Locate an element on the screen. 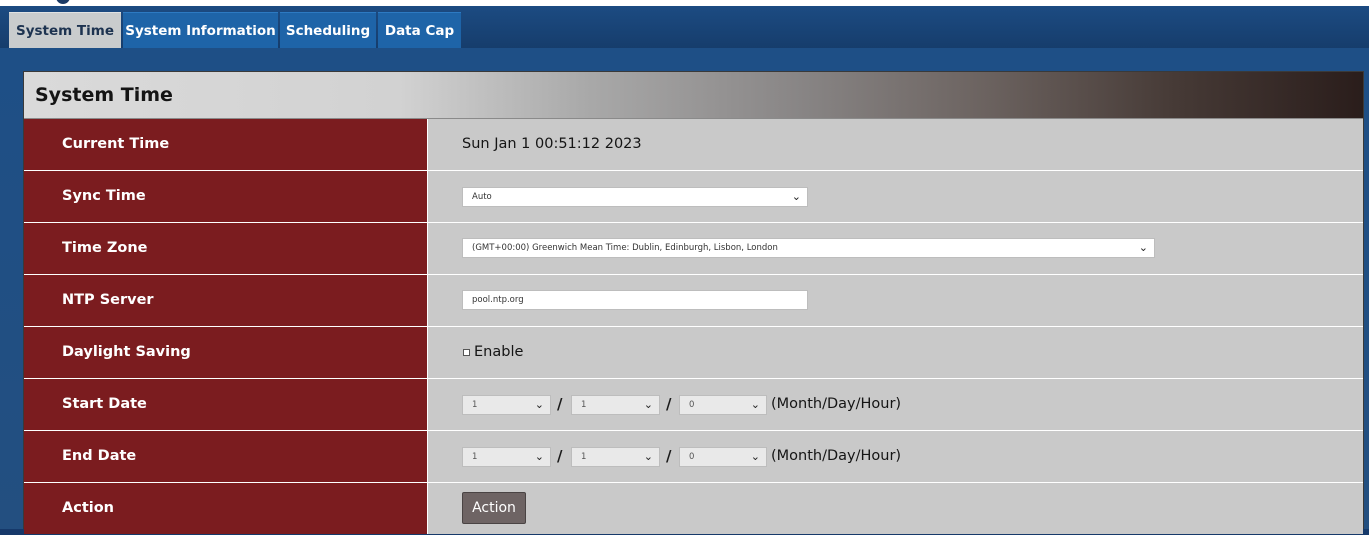 Image resolution: width=1369 pixels, height=535 pixels. action-cell: Action is located at coordinates (895, 508).